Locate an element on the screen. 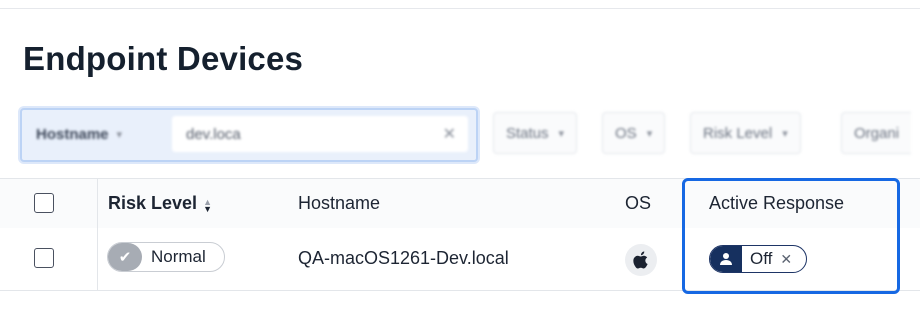 This screenshot has width=920, height=312. check-icon: ✔ is located at coordinates (125, 257).